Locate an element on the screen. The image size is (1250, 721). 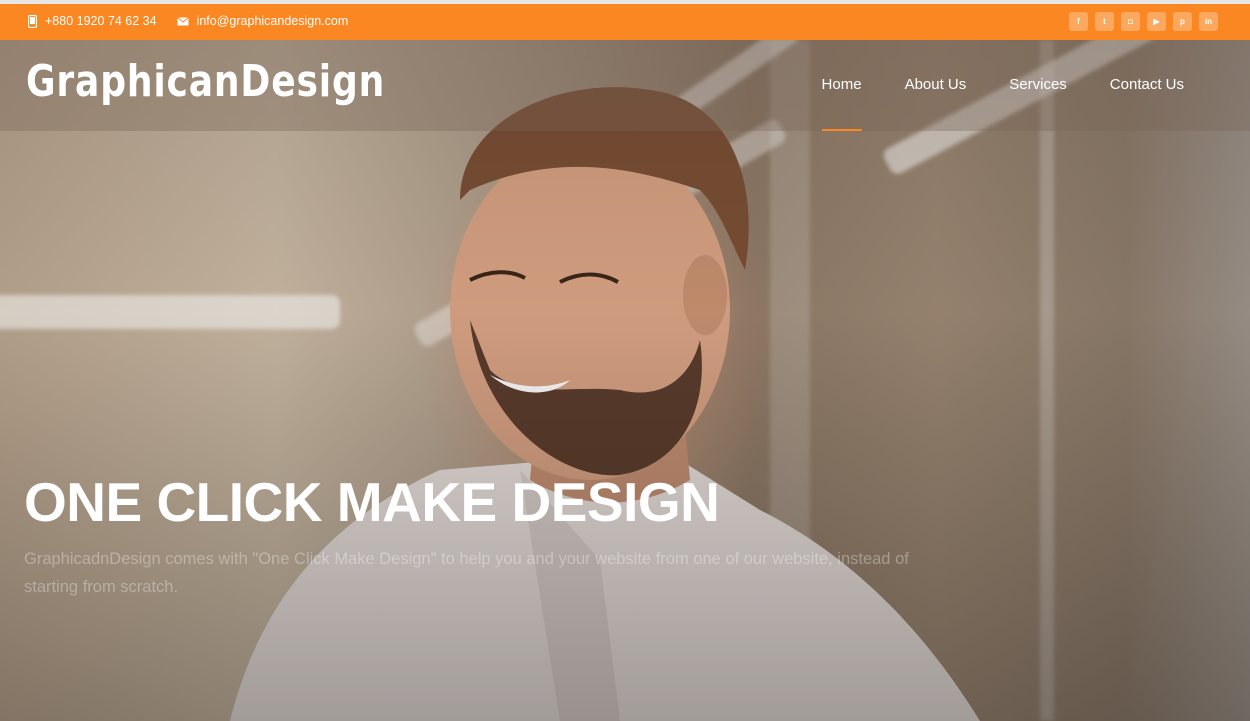
mobile-phone-icon is located at coordinates (32, 21).